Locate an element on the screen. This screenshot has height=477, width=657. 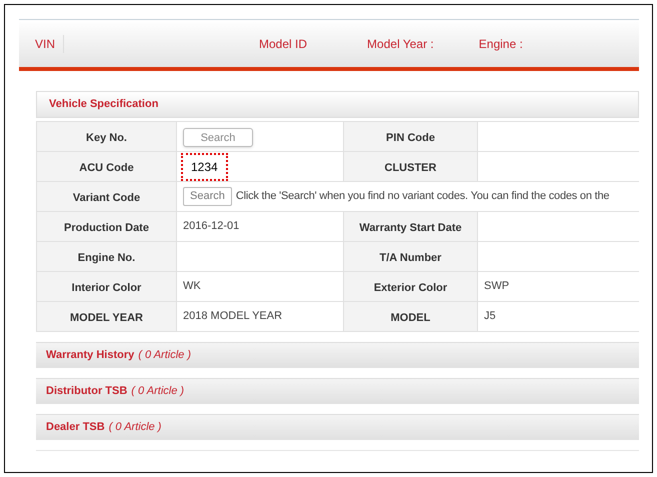
section-header: Distributor TSB ( 0 Article ) is located at coordinates (337, 391).